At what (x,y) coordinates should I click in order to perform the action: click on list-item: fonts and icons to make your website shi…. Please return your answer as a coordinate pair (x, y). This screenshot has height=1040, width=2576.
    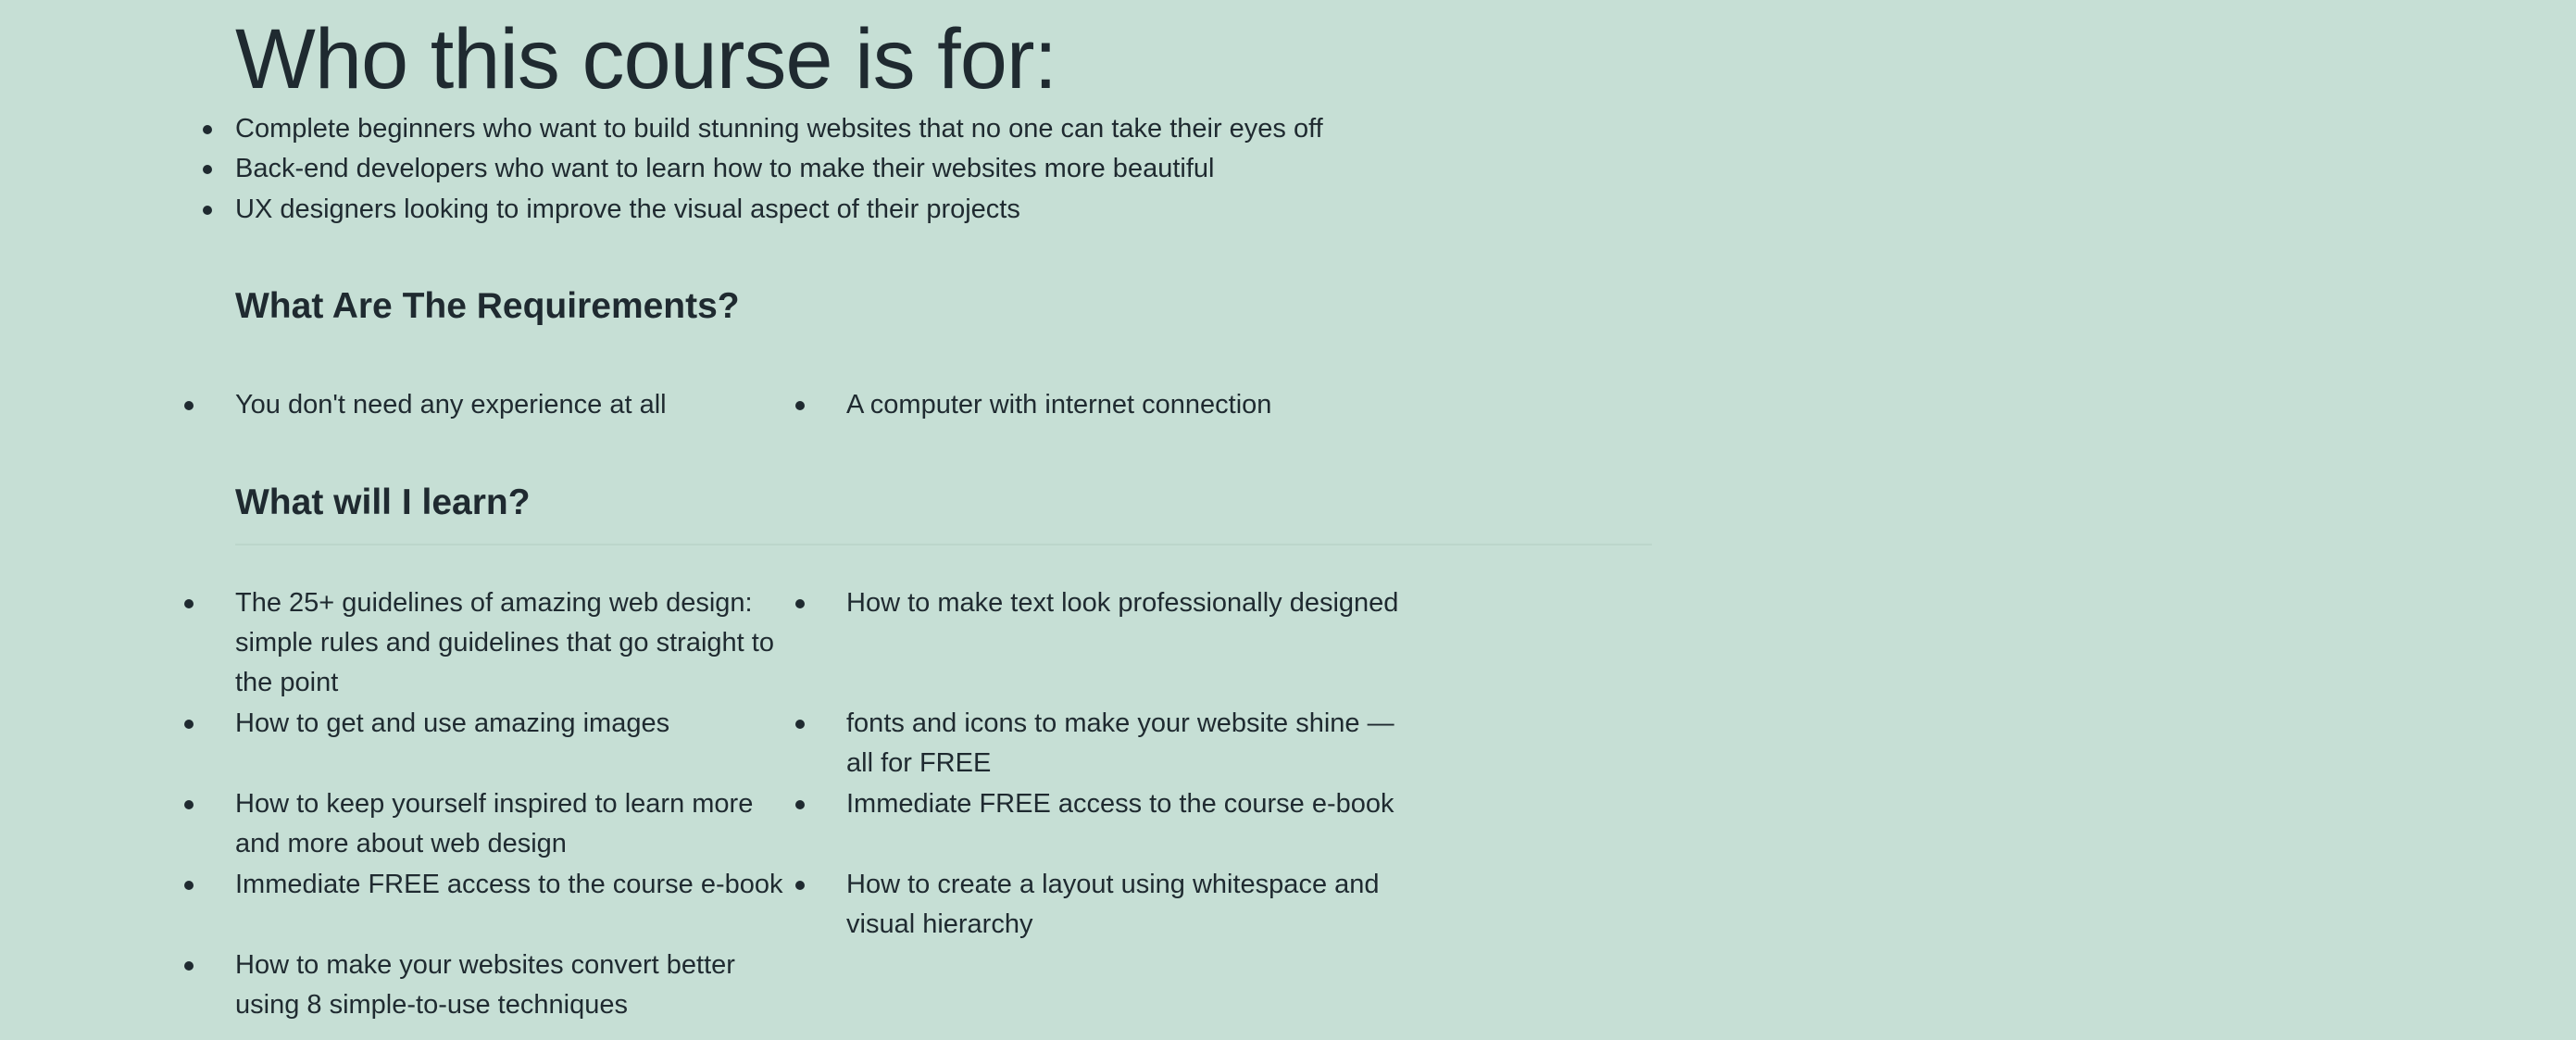
    Looking at the image, I should click on (1107, 743).